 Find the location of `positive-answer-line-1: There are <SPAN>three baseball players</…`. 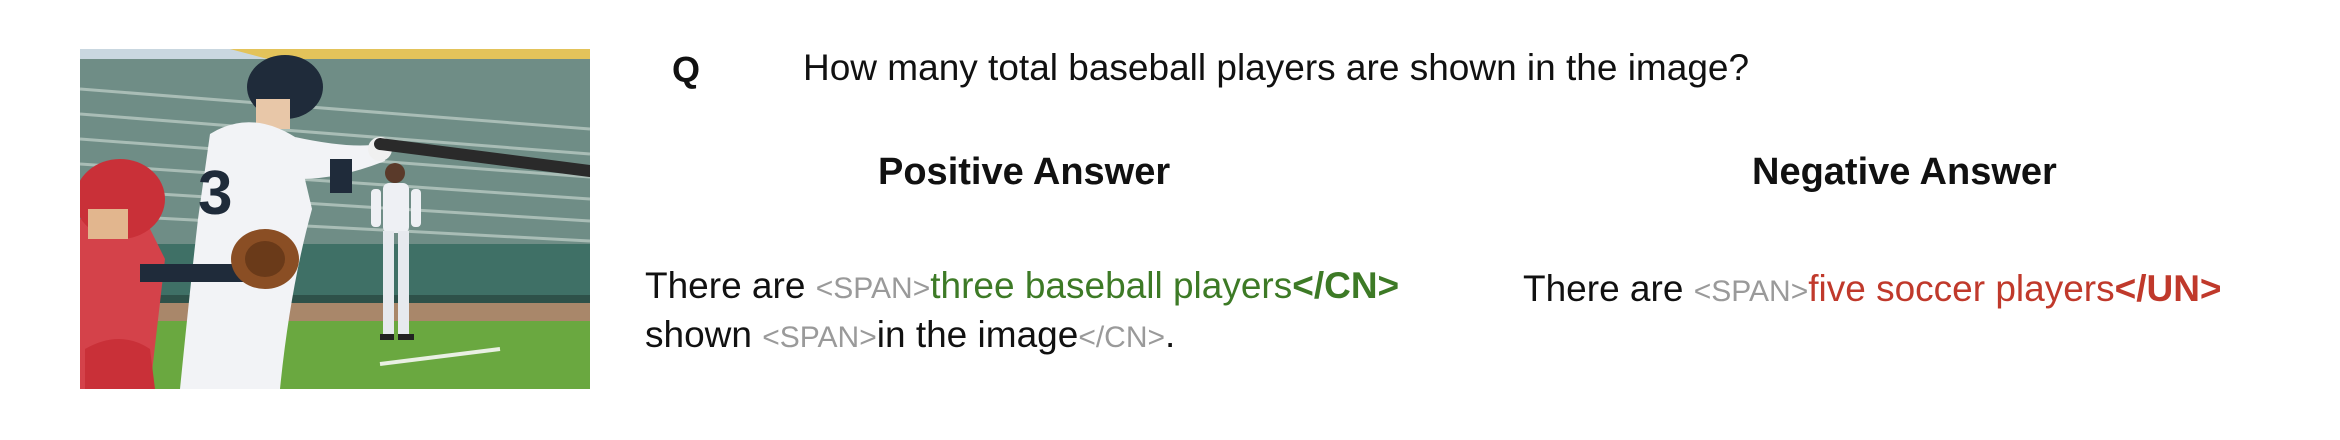

positive-answer-line-1: There are <SPAN>three baseball players</… is located at coordinates (1022, 287).